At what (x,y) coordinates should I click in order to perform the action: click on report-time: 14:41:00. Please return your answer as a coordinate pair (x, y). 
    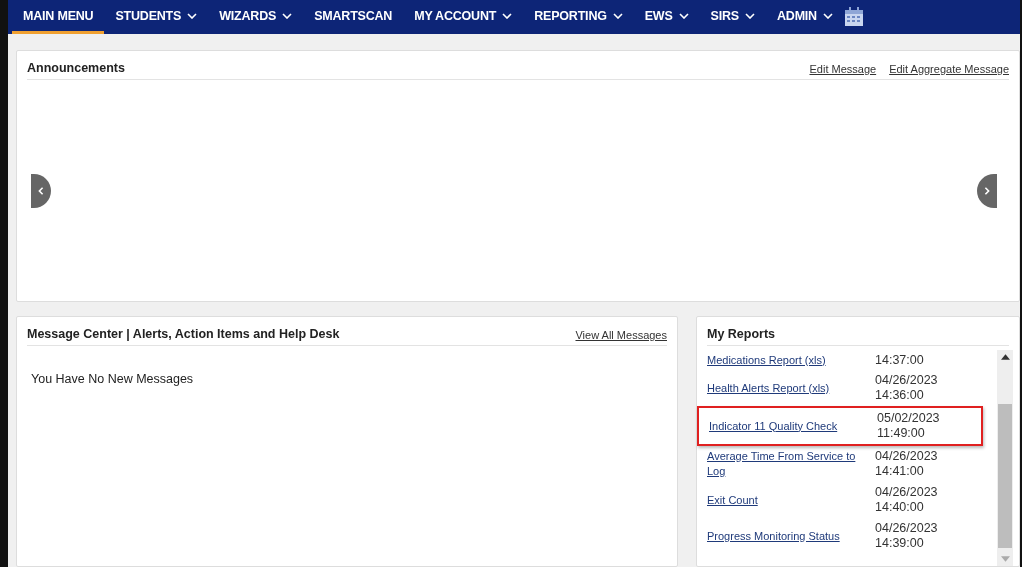
    Looking at the image, I should click on (900, 471).